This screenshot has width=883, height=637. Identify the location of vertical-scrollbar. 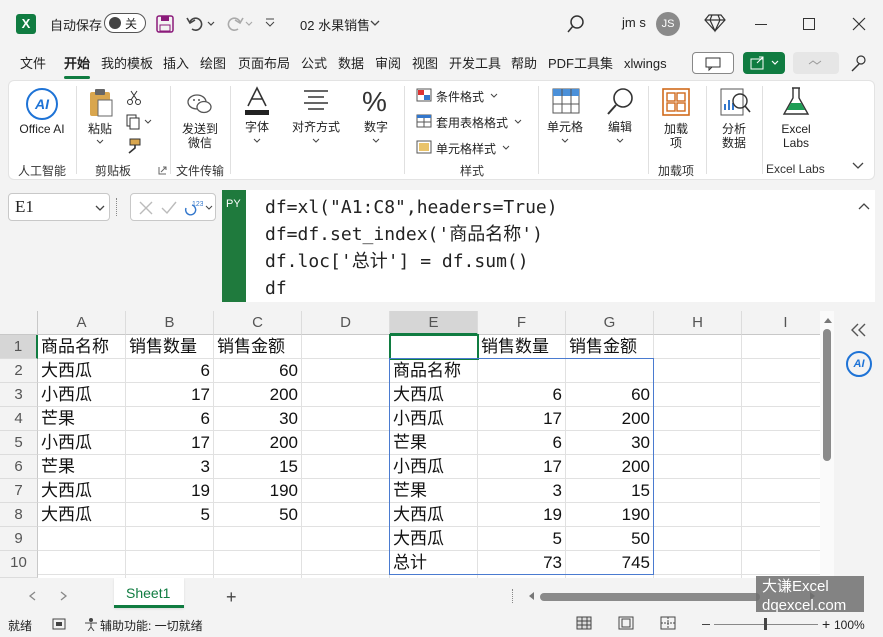
(827, 444).